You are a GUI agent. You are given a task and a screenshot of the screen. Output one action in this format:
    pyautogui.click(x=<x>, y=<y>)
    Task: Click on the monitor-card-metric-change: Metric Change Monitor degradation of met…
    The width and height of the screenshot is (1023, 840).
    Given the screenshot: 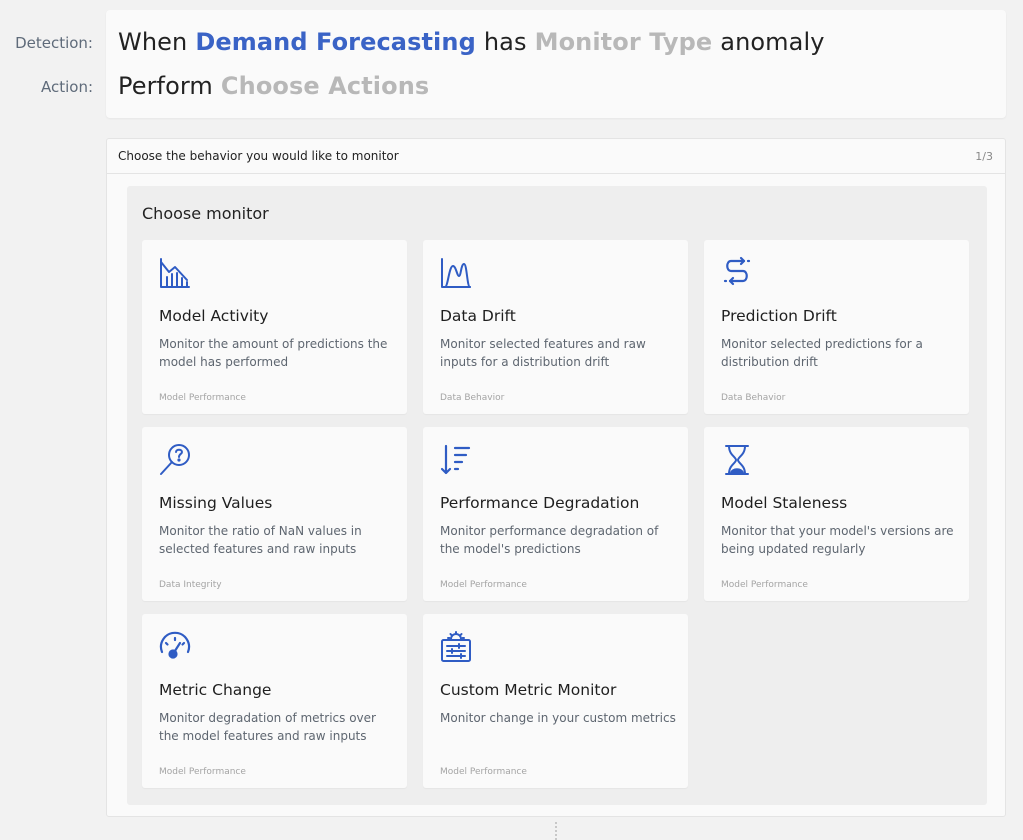 What is the action you would take?
    pyautogui.click(x=274, y=701)
    